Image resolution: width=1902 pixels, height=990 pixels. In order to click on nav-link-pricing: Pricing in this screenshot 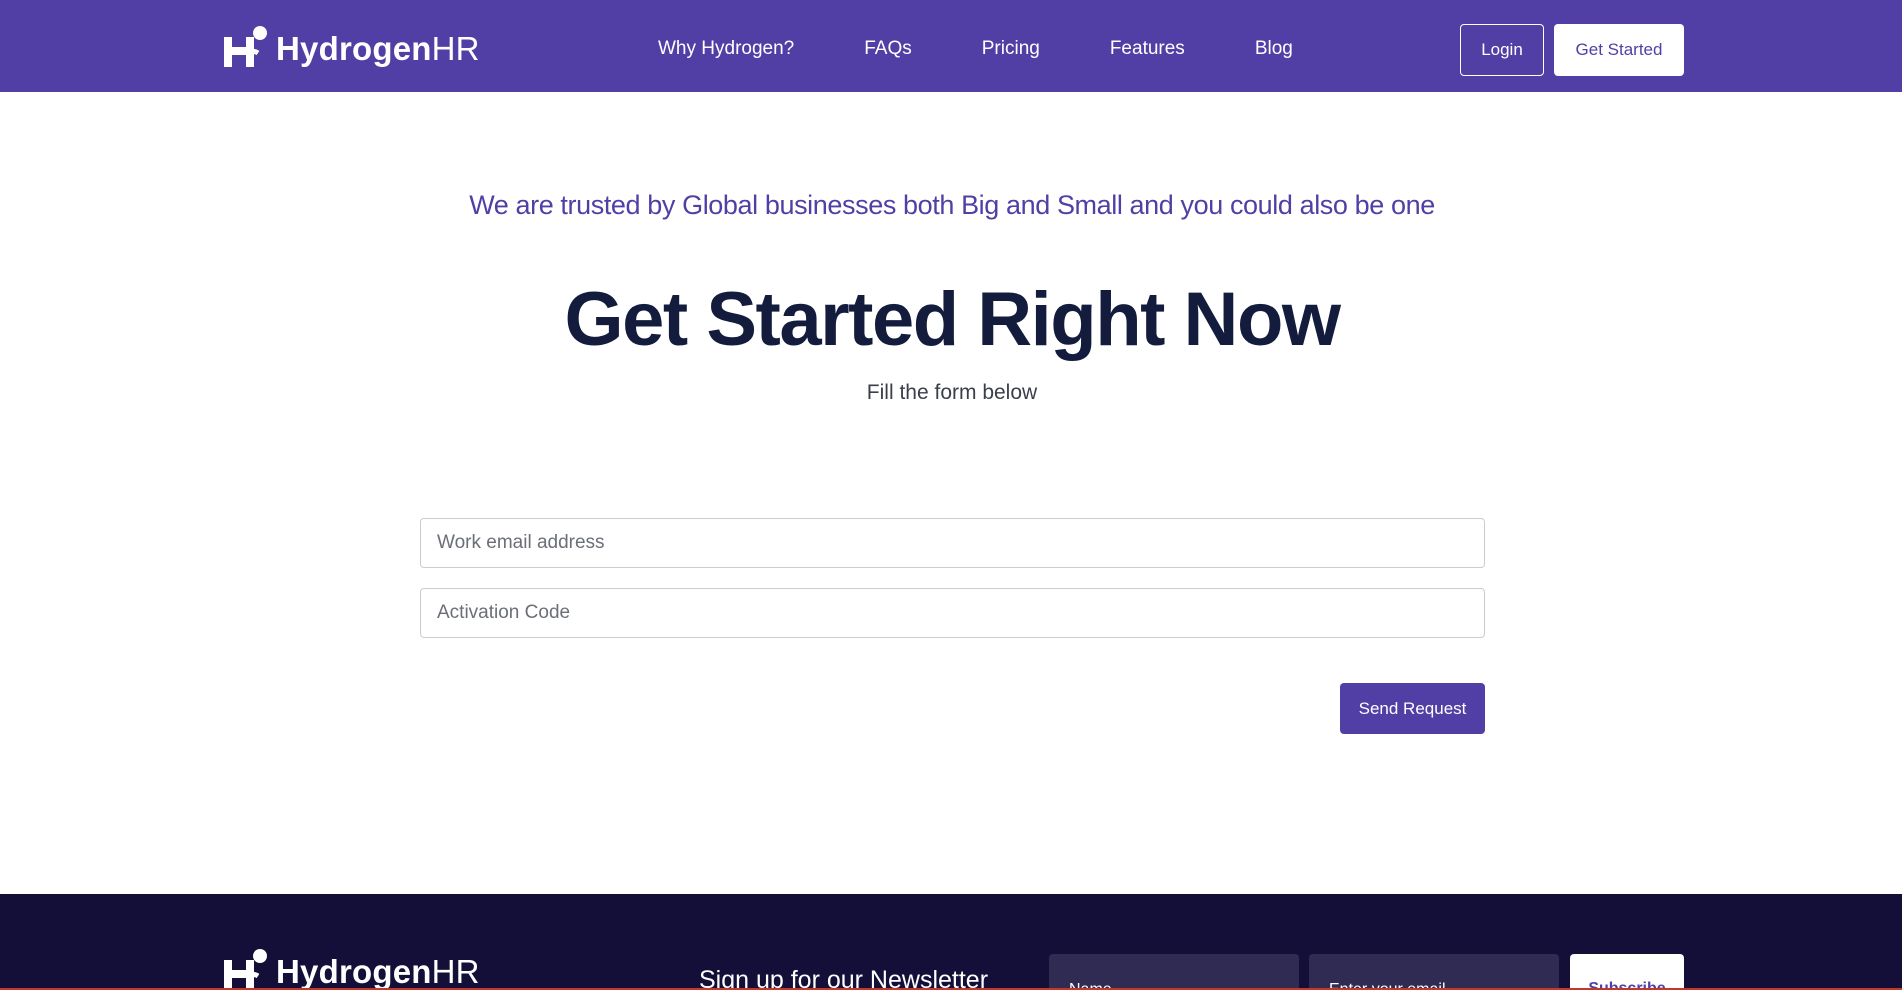, I will do `click(1011, 49)`.